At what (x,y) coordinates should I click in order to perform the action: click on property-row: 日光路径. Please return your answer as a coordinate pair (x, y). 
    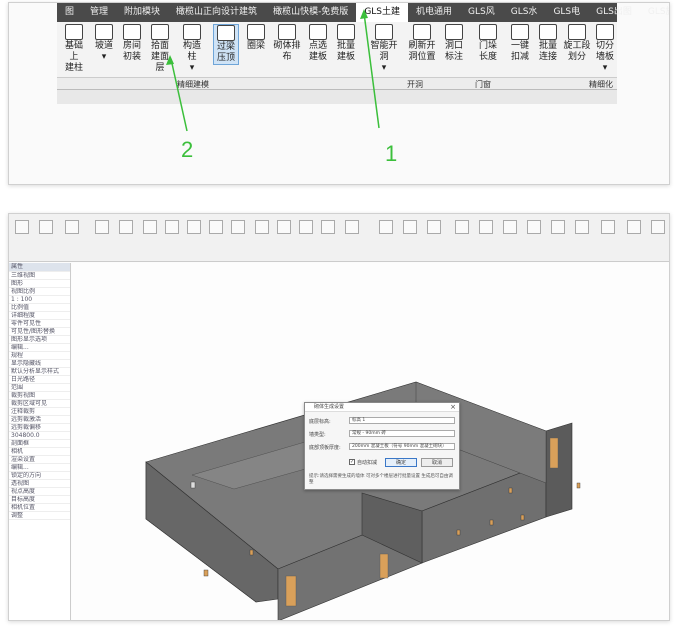
    Looking at the image, I should click on (39, 380).